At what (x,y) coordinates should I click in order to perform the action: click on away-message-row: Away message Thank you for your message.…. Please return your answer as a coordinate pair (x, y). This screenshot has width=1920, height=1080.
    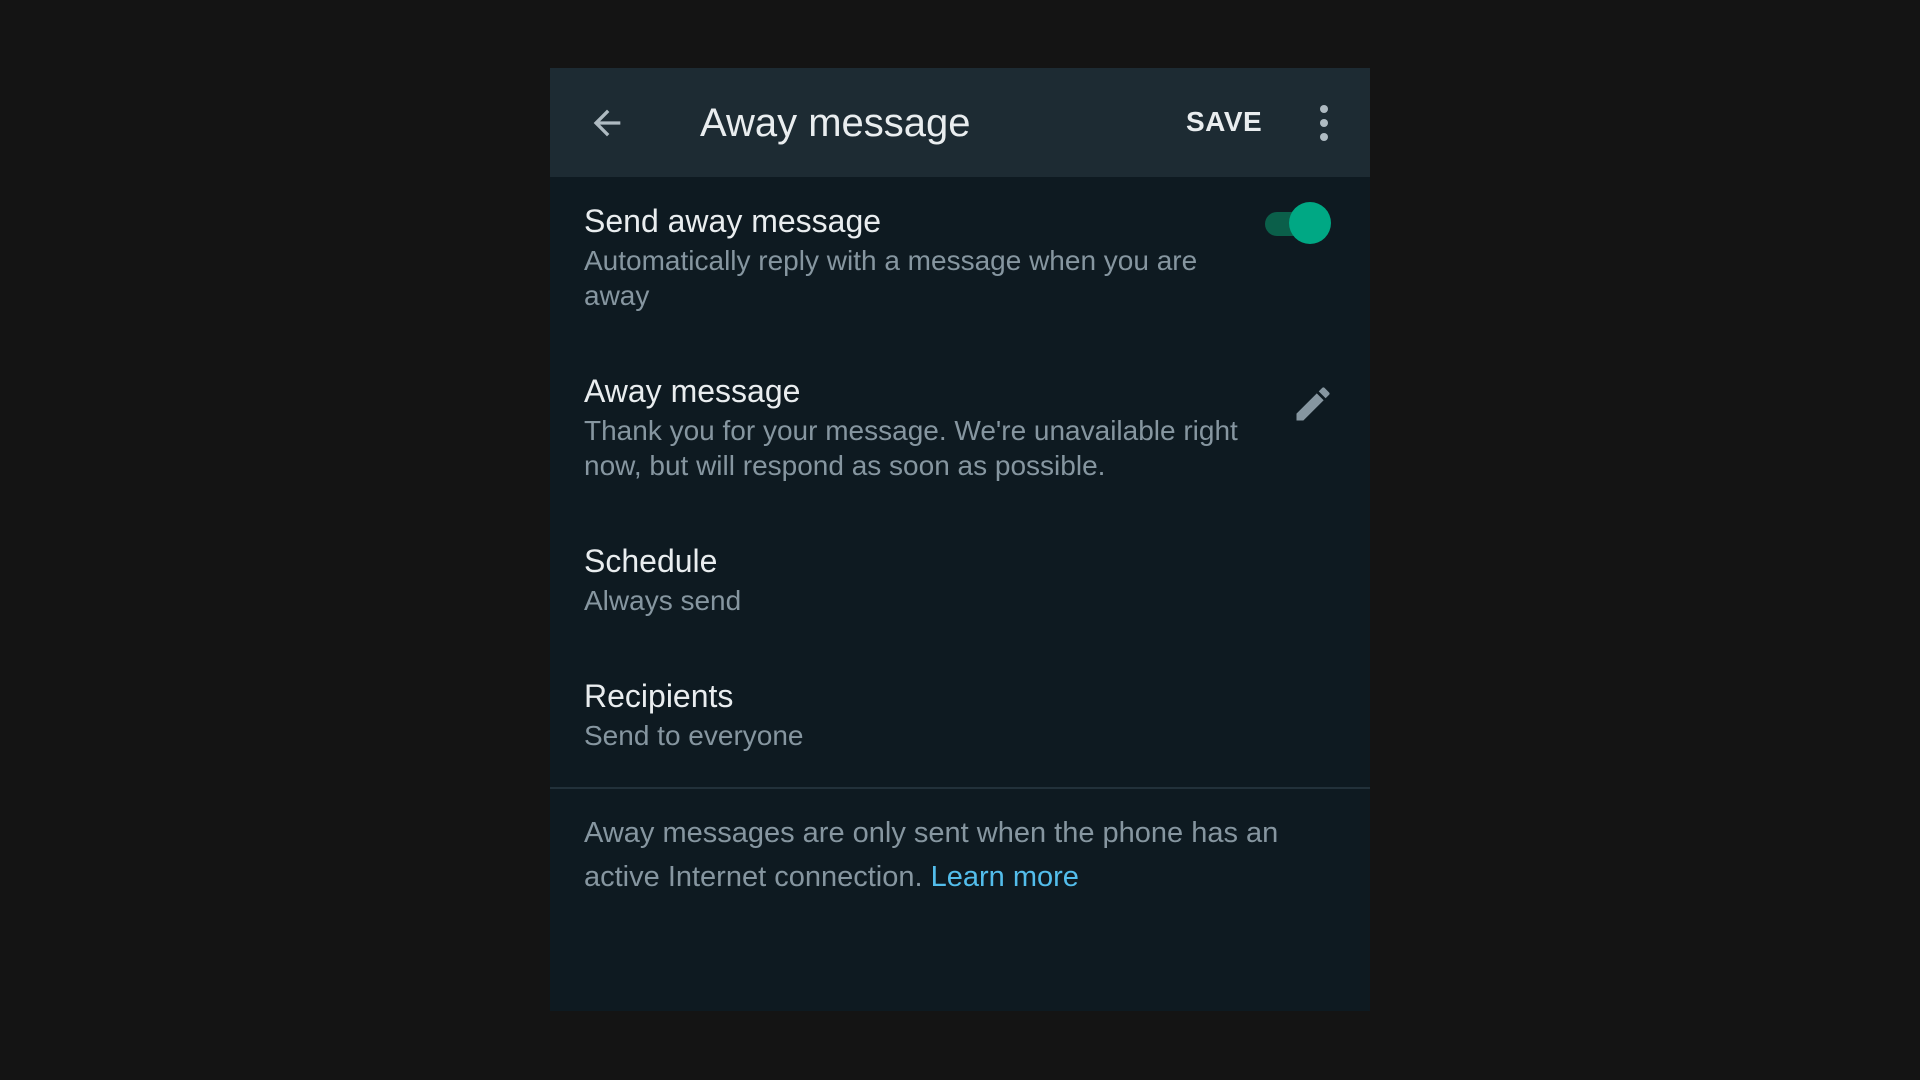
    Looking at the image, I should click on (960, 438).